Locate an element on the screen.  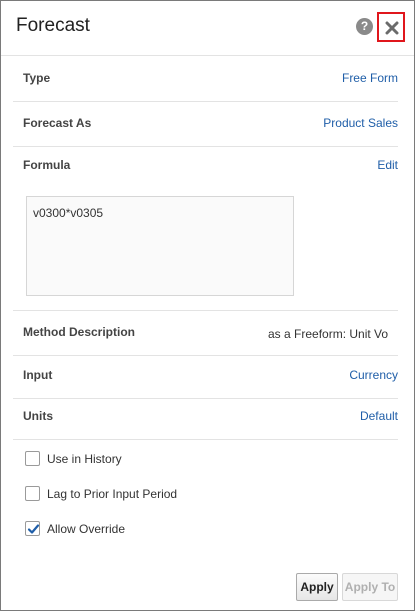
close-icon is located at coordinates (392, 28).